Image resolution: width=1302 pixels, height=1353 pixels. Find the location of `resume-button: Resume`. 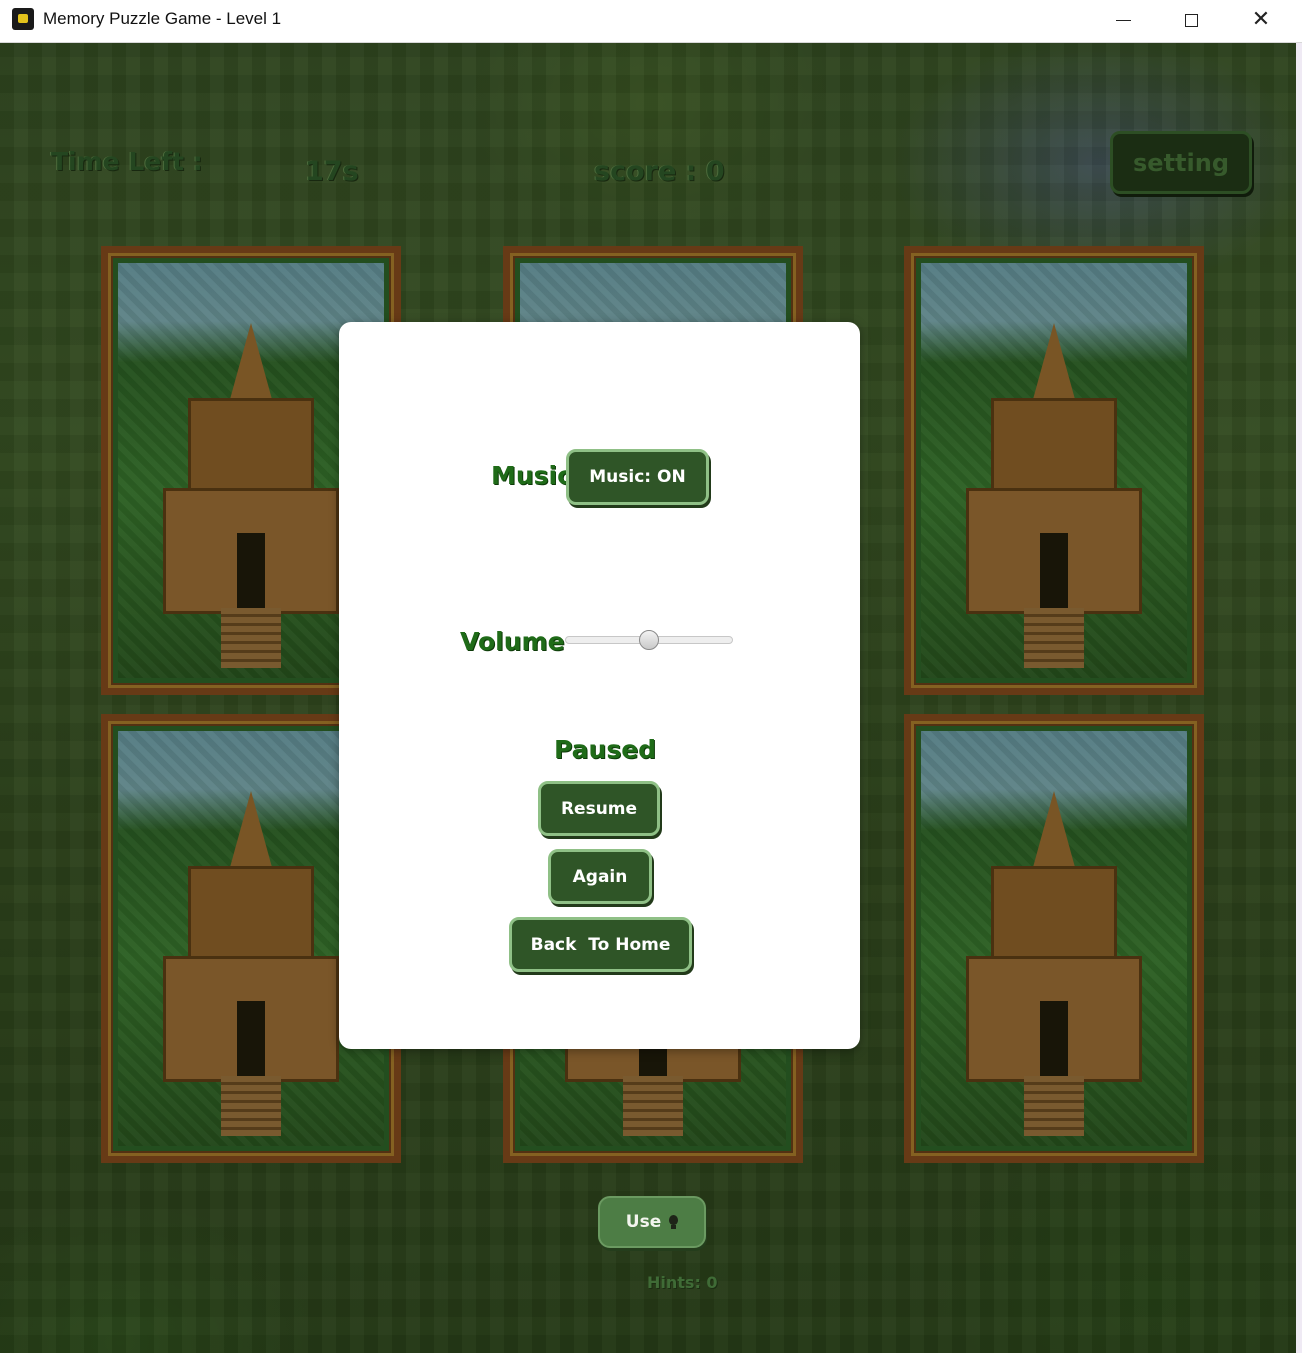

resume-button: Resume is located at coordinates (599, 808).